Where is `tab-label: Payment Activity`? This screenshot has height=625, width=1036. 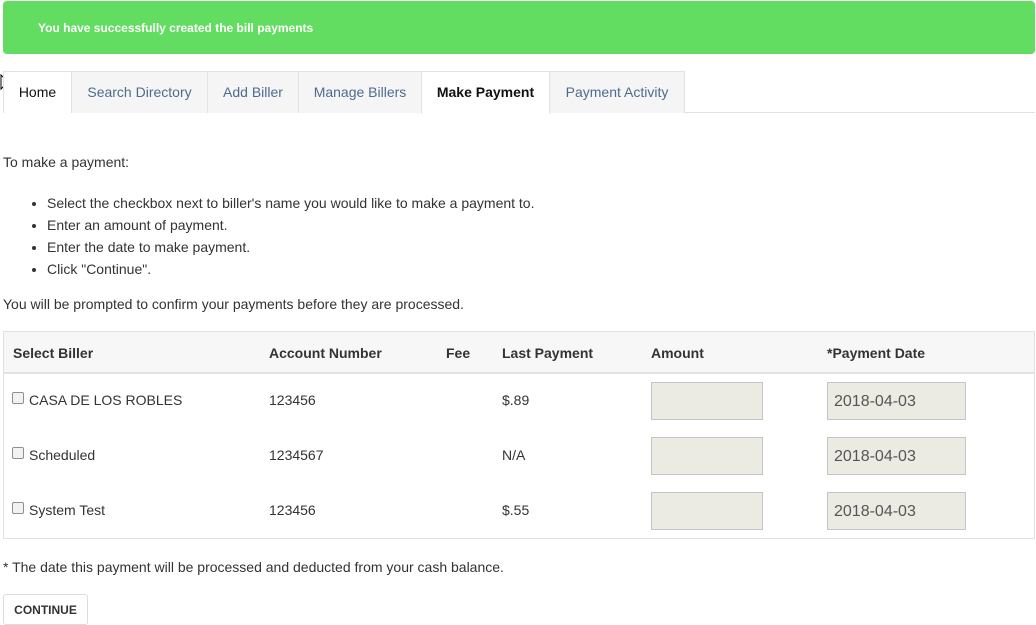 tab-label: Payment Activity is located at coordinates (617, 92).